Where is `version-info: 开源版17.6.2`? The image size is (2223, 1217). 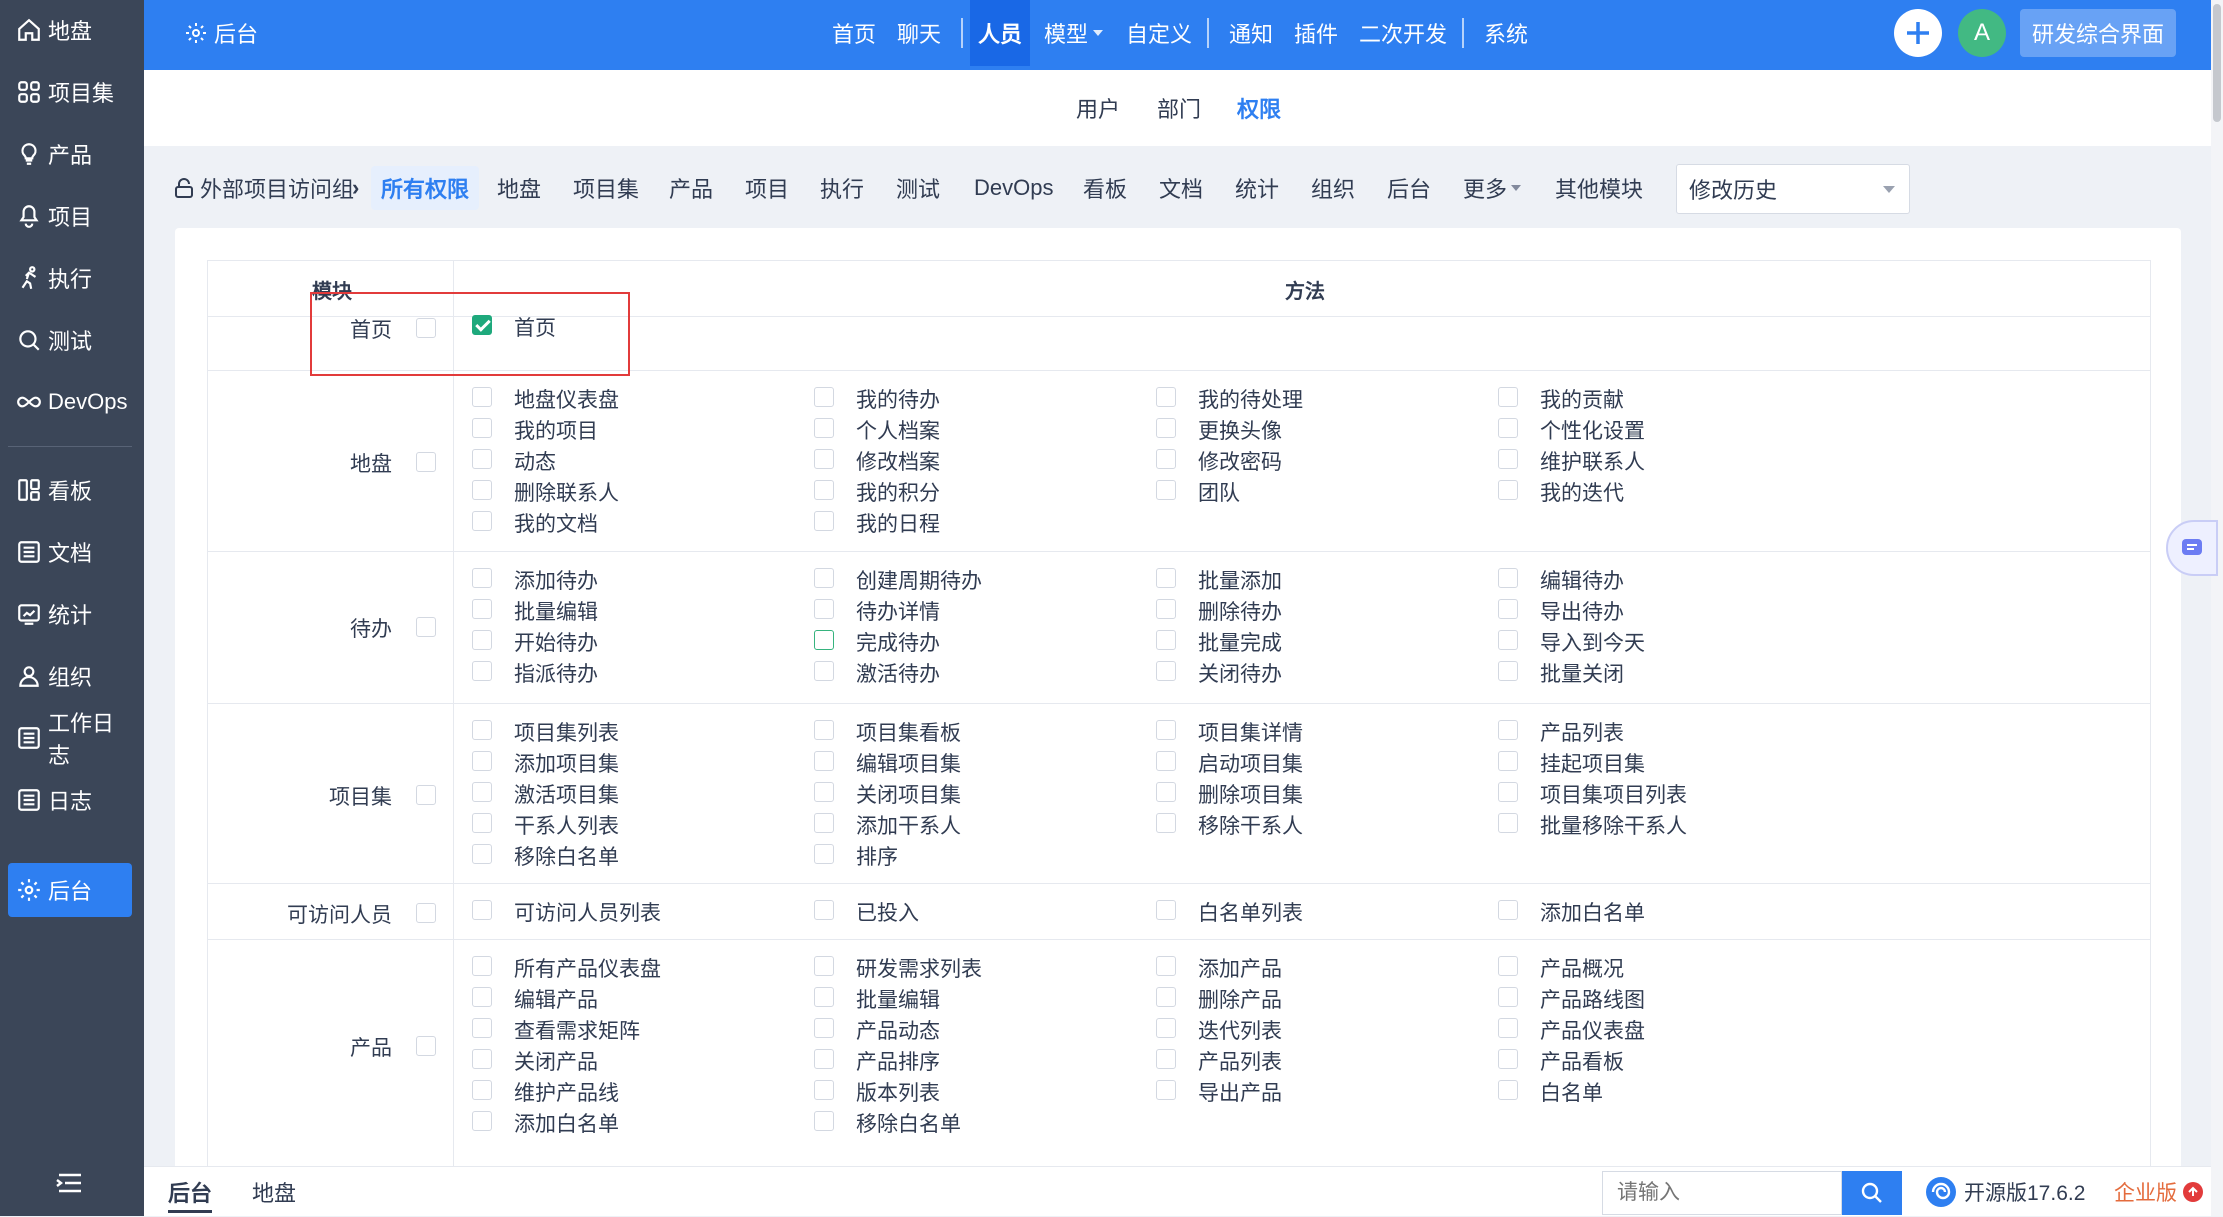 version-info: 开源版17.6.2 is located at coordinates (2004, 1192).